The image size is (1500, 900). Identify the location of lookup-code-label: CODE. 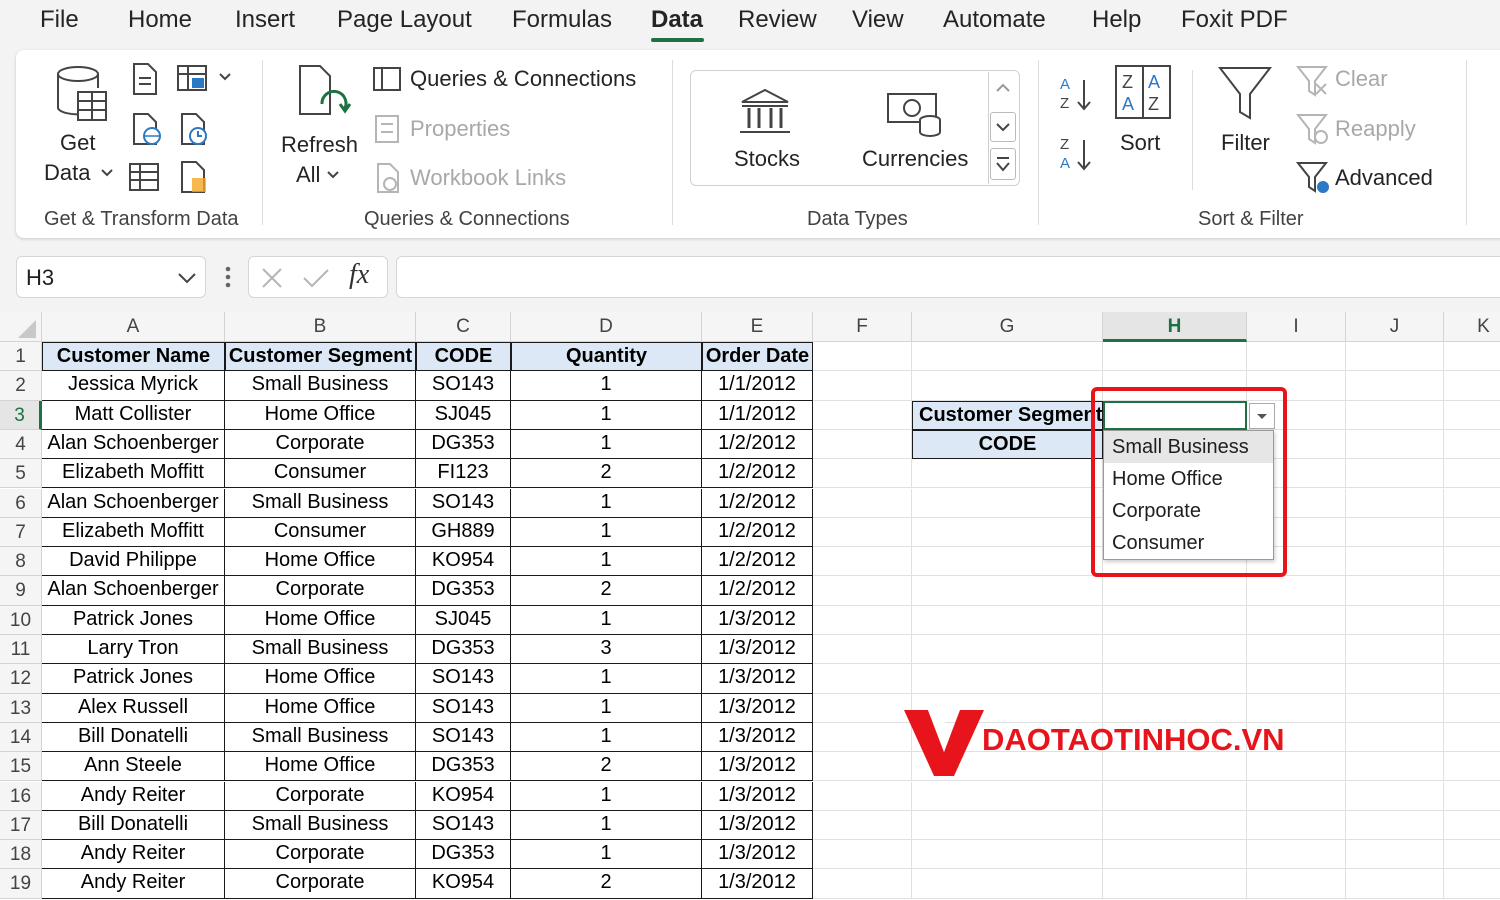
(1007, 444).